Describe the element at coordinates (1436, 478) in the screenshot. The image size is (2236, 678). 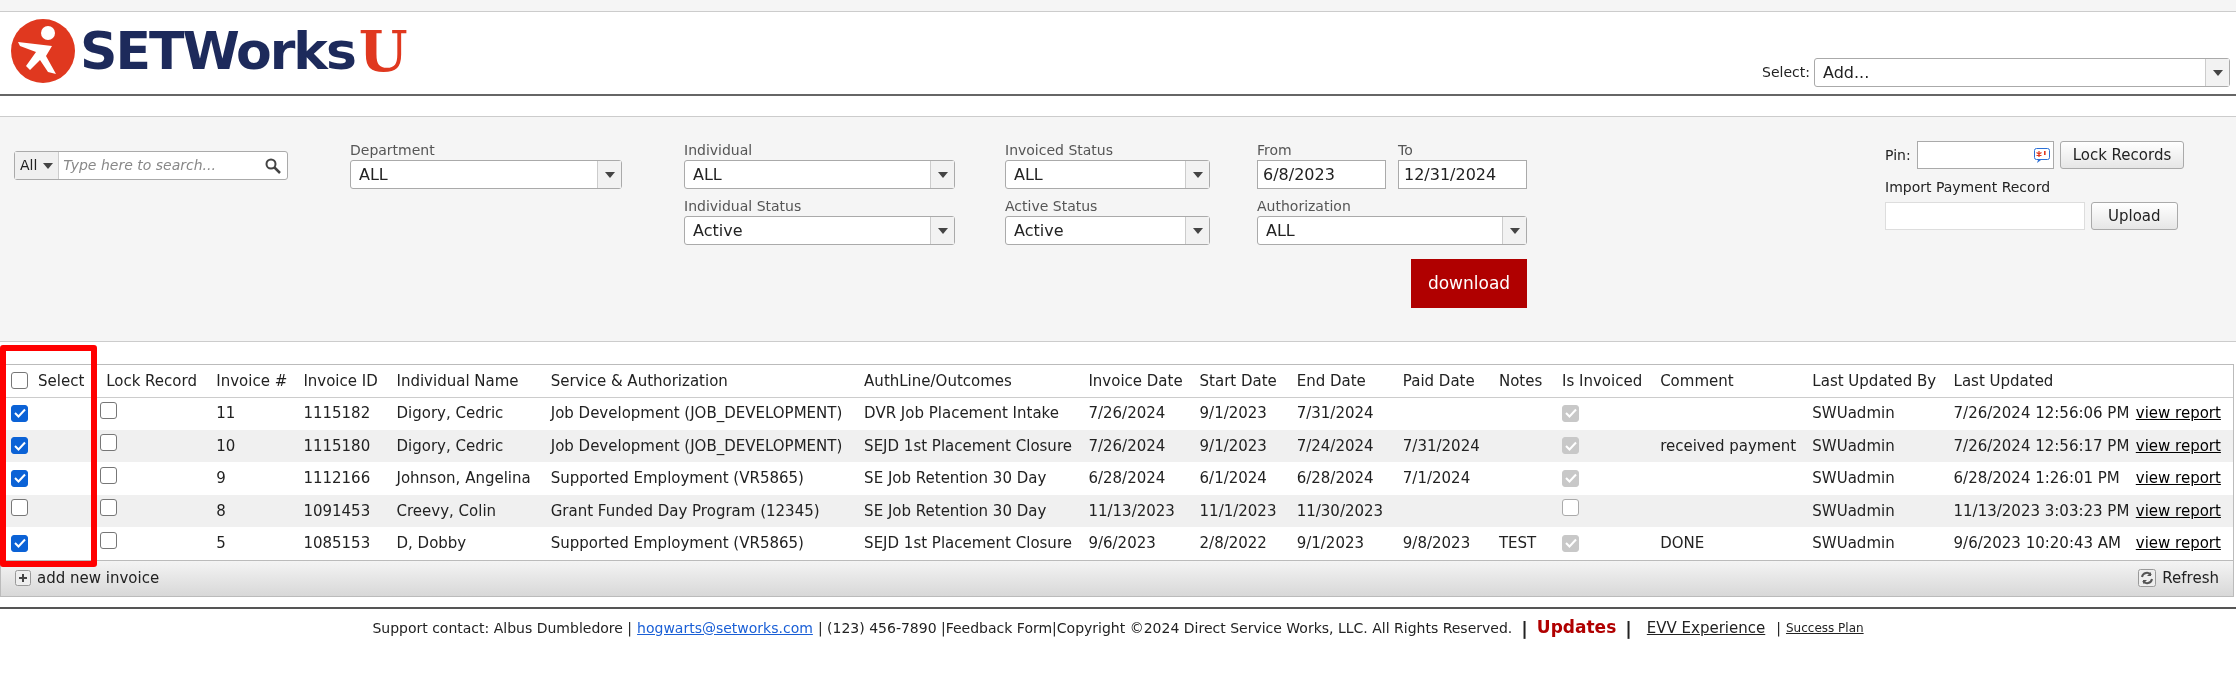
I see `table-cell: 7/1/2024` at that location.